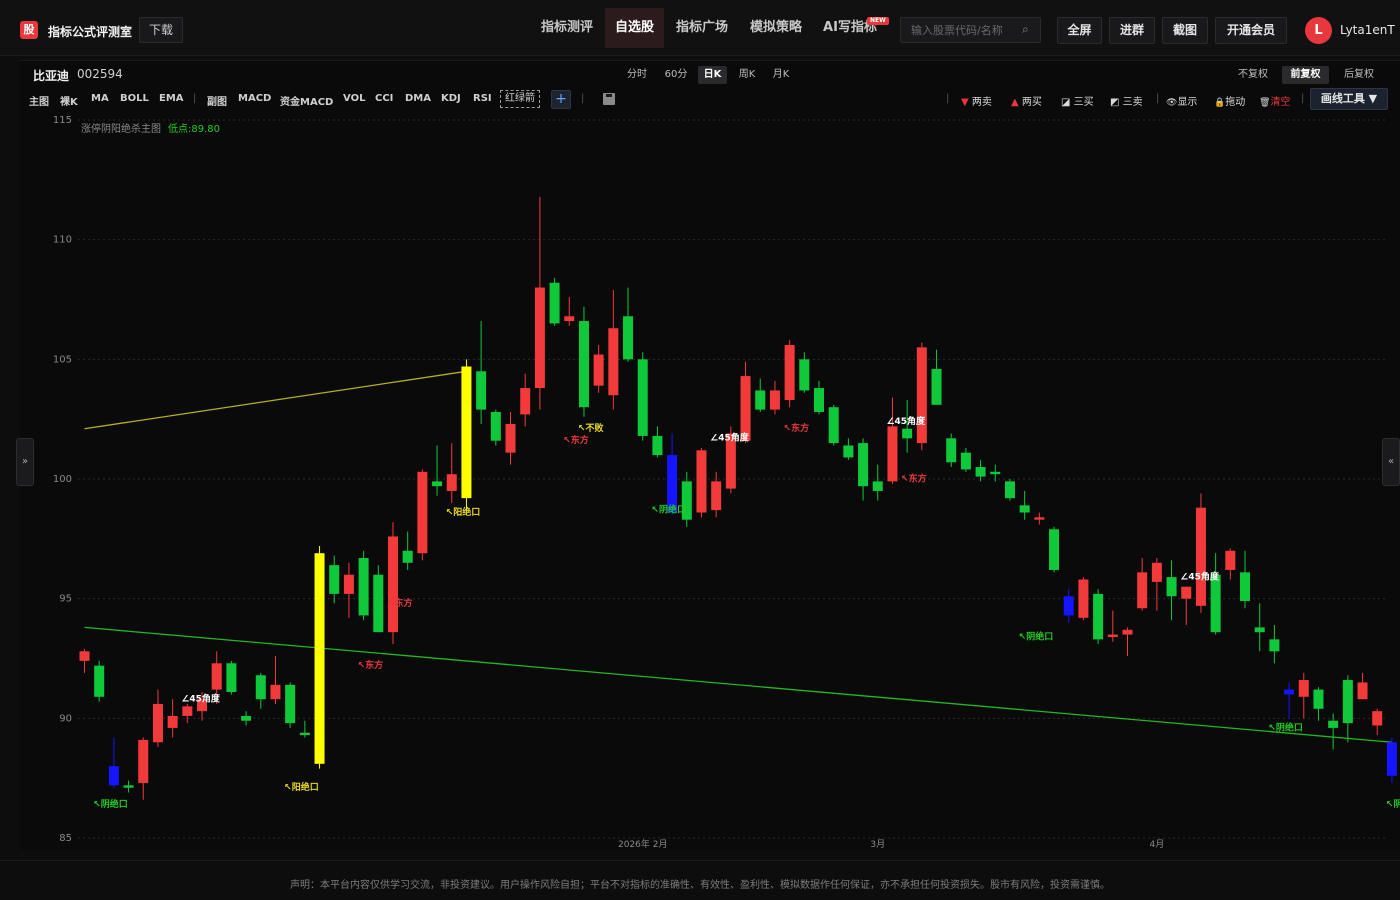 This screenshot has height=900, width=1400. I want to click on y-tick-label: 100, so click(62, 479).